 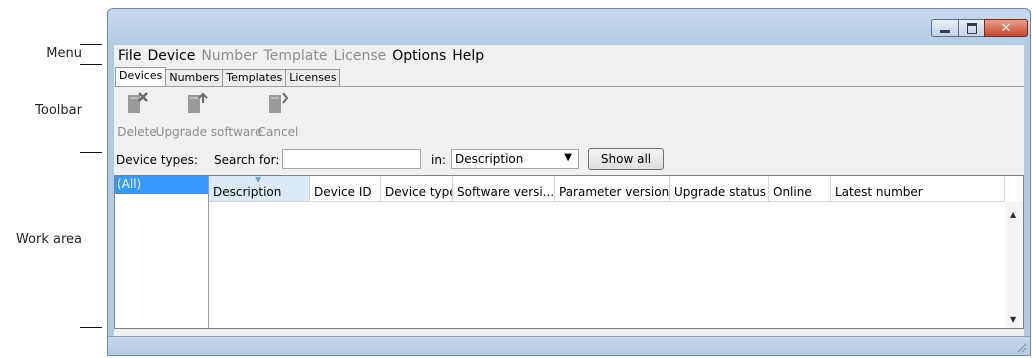 What do you see at coordinates (258, 180) in the screenshot?
I see `sort-indicator-icon: ▼` at bounding box center [258, 180].